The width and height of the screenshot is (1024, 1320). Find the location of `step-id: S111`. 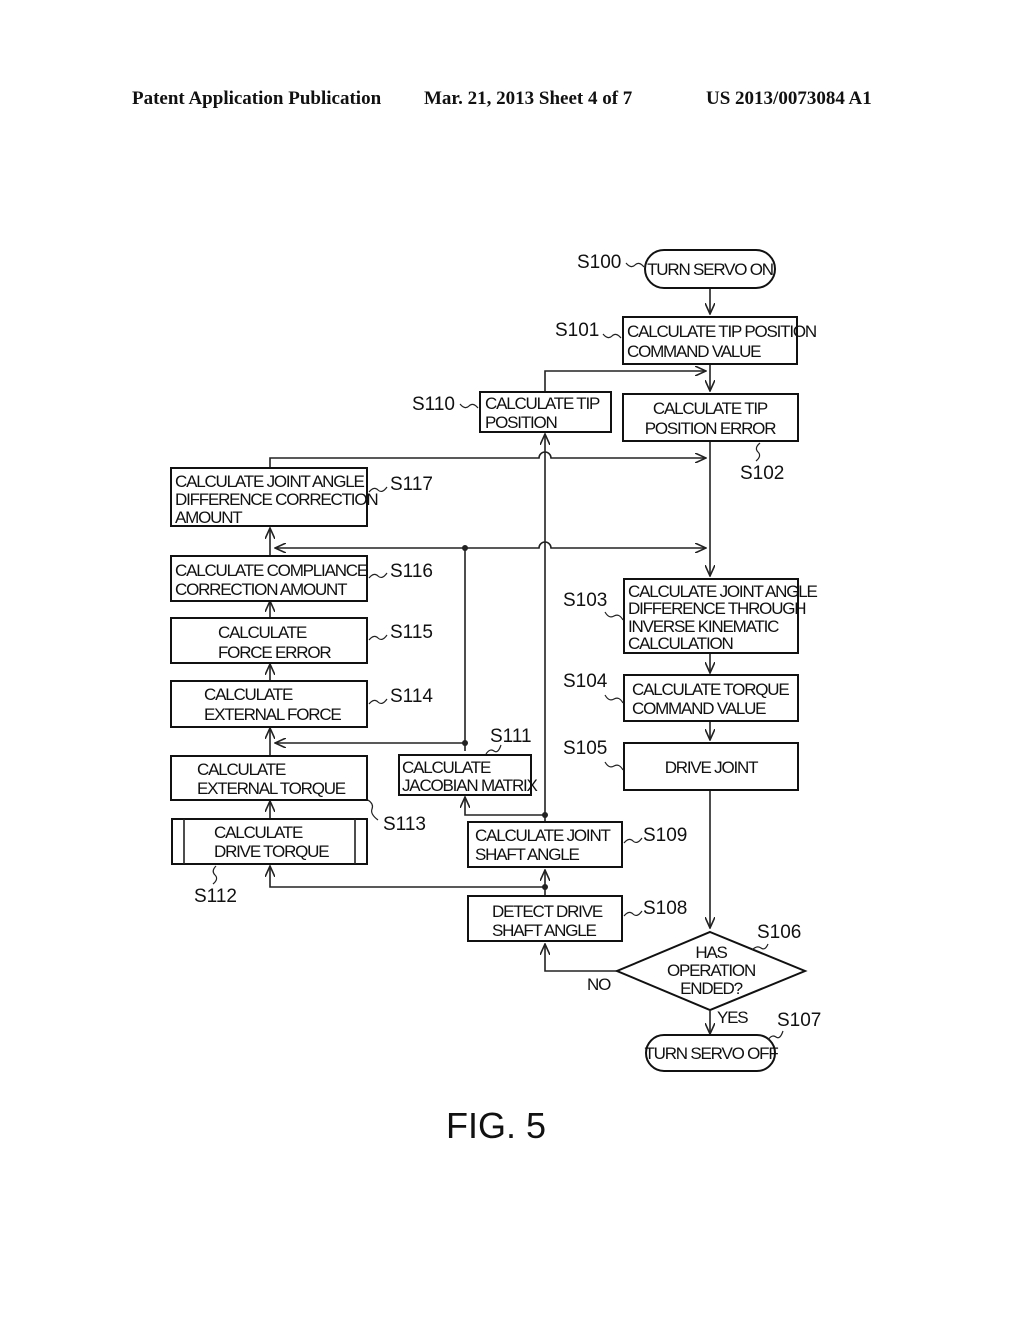

step-id: S111 is located at coordinates (511, 736).